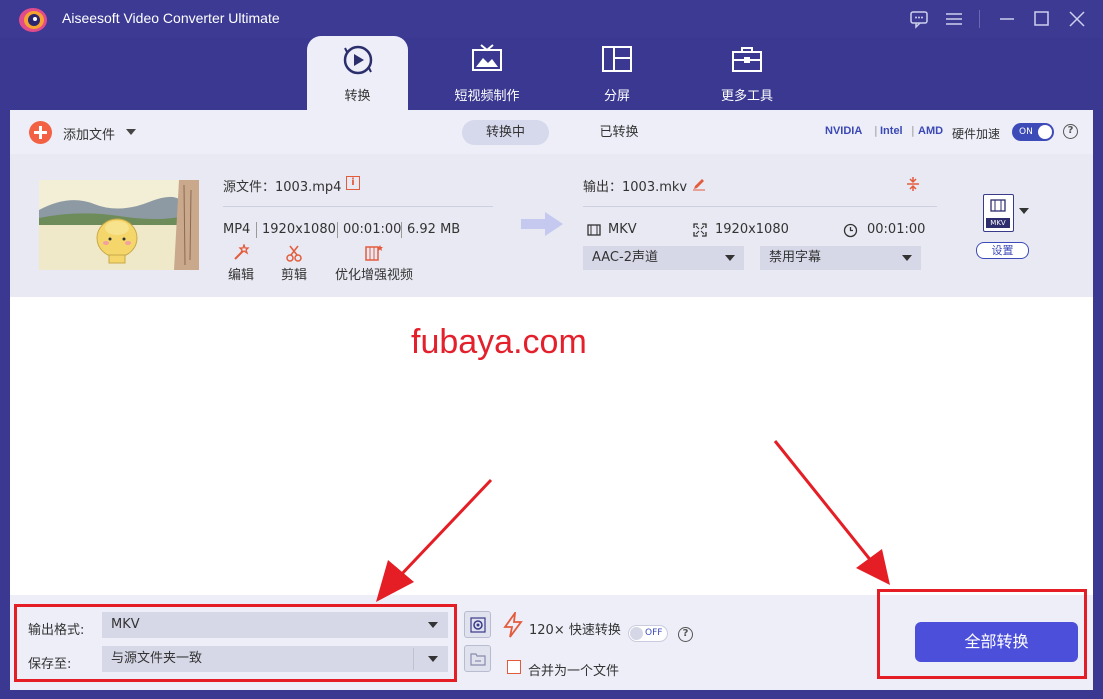  What do you see at coordinates (831, 512) in the screenshot?
I see `annotation-arrow-right` at bounding box center [831, 512].